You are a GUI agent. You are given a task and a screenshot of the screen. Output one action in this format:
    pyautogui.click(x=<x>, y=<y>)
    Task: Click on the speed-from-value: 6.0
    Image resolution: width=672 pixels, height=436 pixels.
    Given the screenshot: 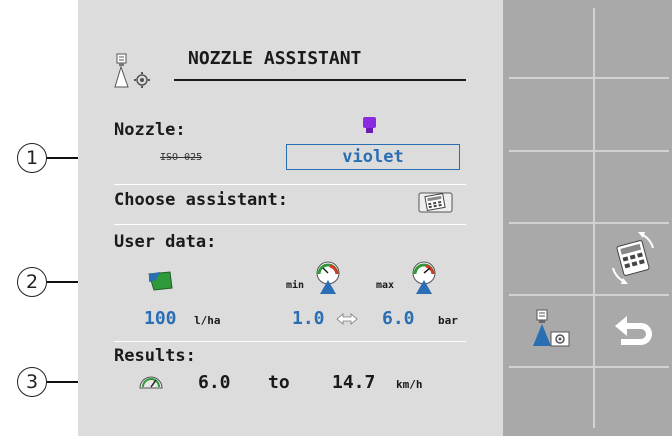 What is the action you would take?
    pyautogui.click(x=214, y=382)
    